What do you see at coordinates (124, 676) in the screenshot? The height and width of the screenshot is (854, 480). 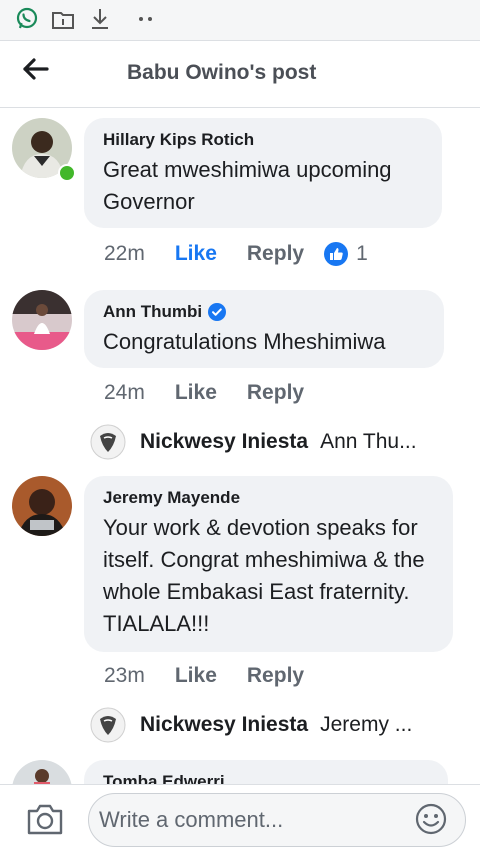 I see `comment-time: 23m` at bounding box center [124, 676].